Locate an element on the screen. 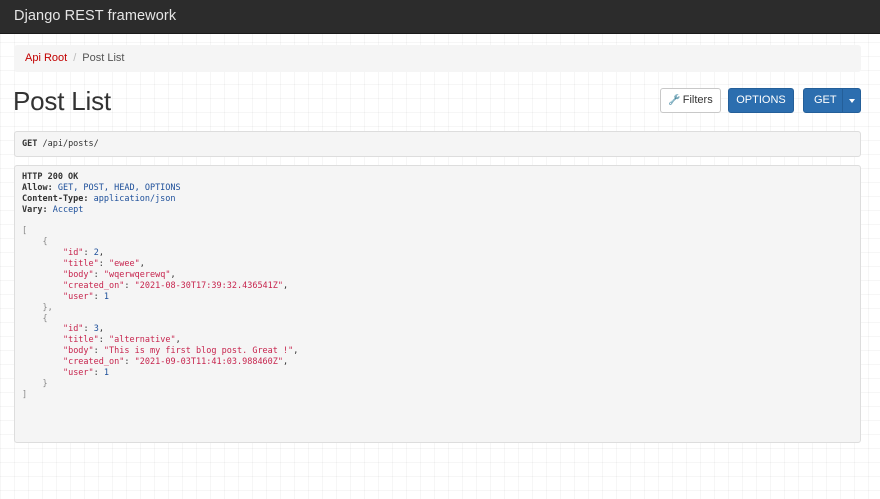  header-value: GET, POST, HEAD, OPTIONS is located at coordinates (116, 187).